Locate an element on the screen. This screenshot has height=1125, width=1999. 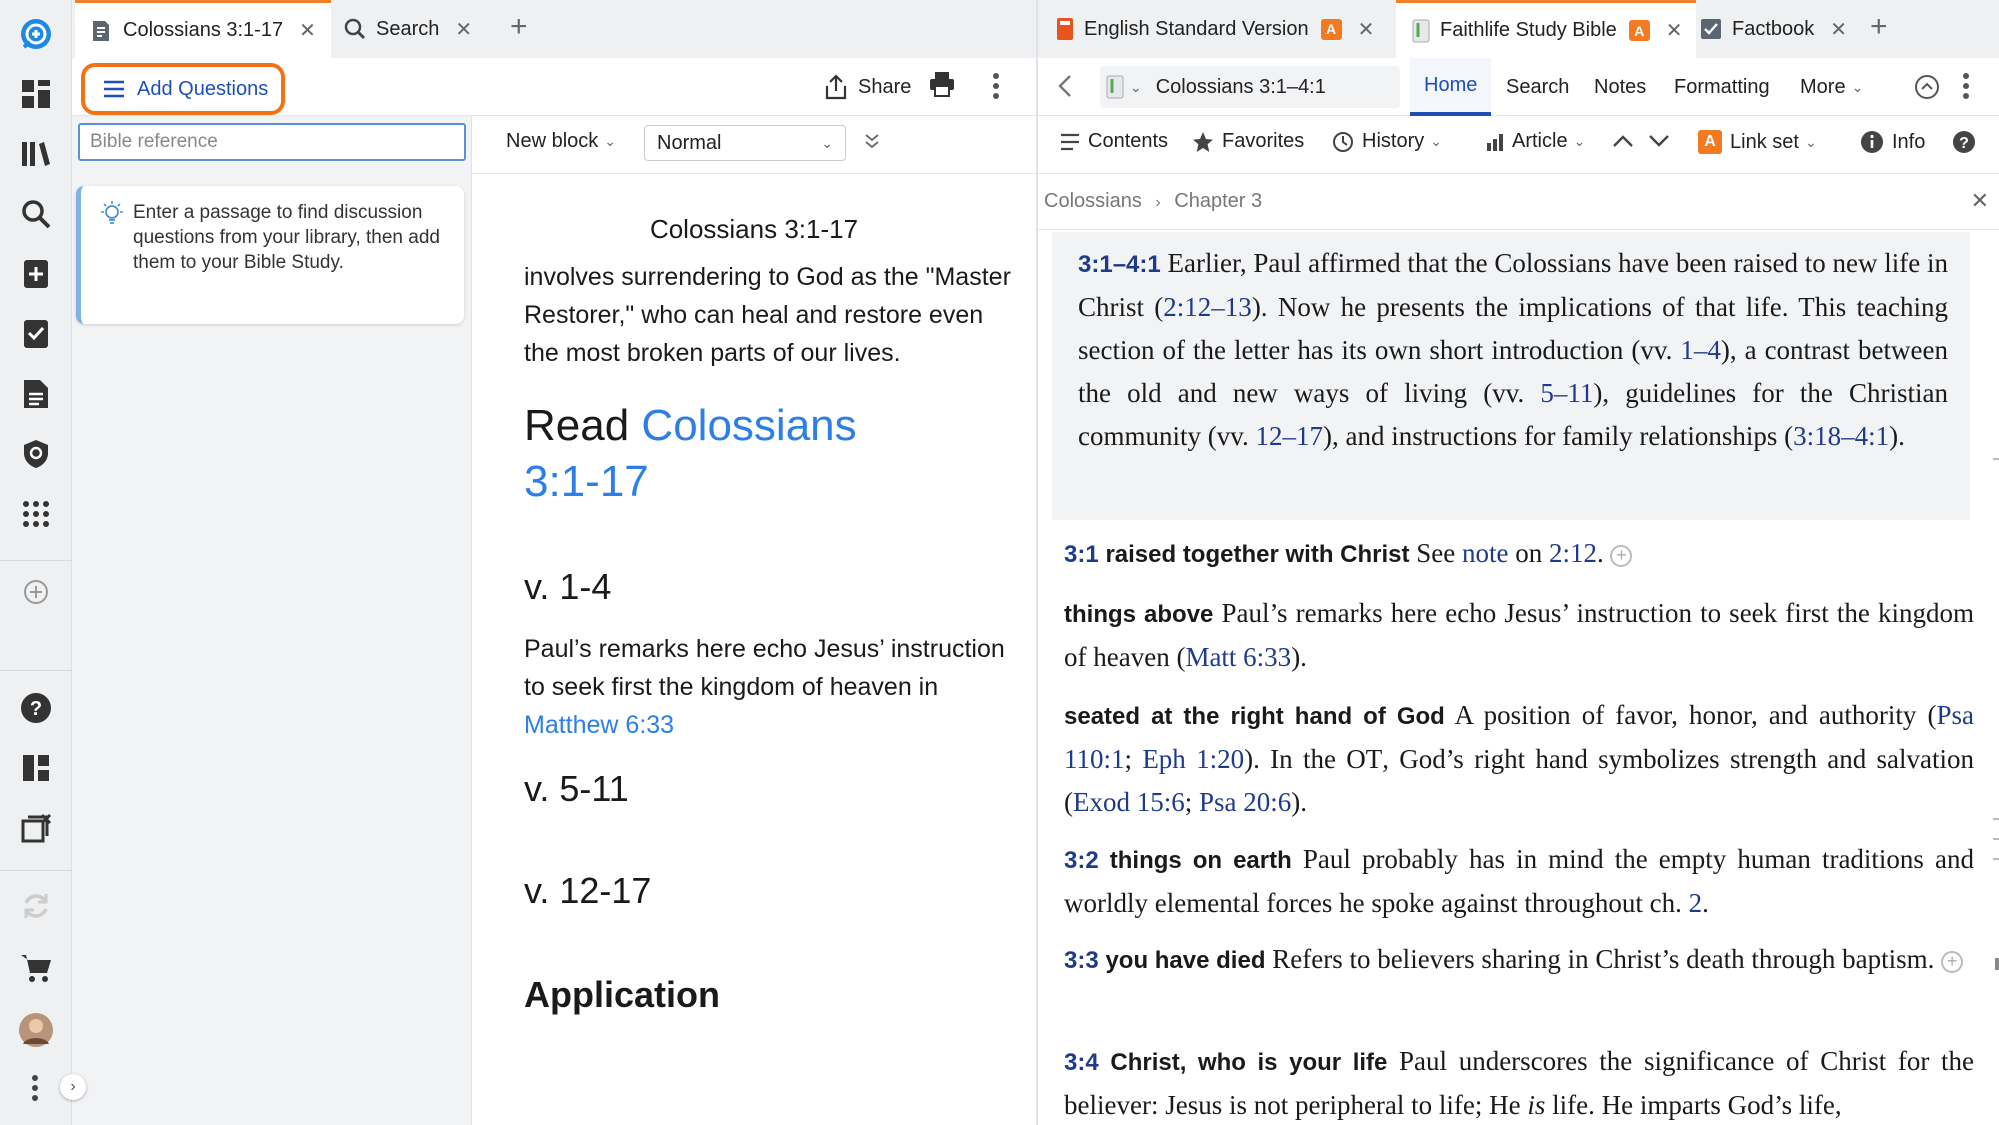
breadcrumb-chapter: Chapter 3 is located at coordinates (1218, 201).